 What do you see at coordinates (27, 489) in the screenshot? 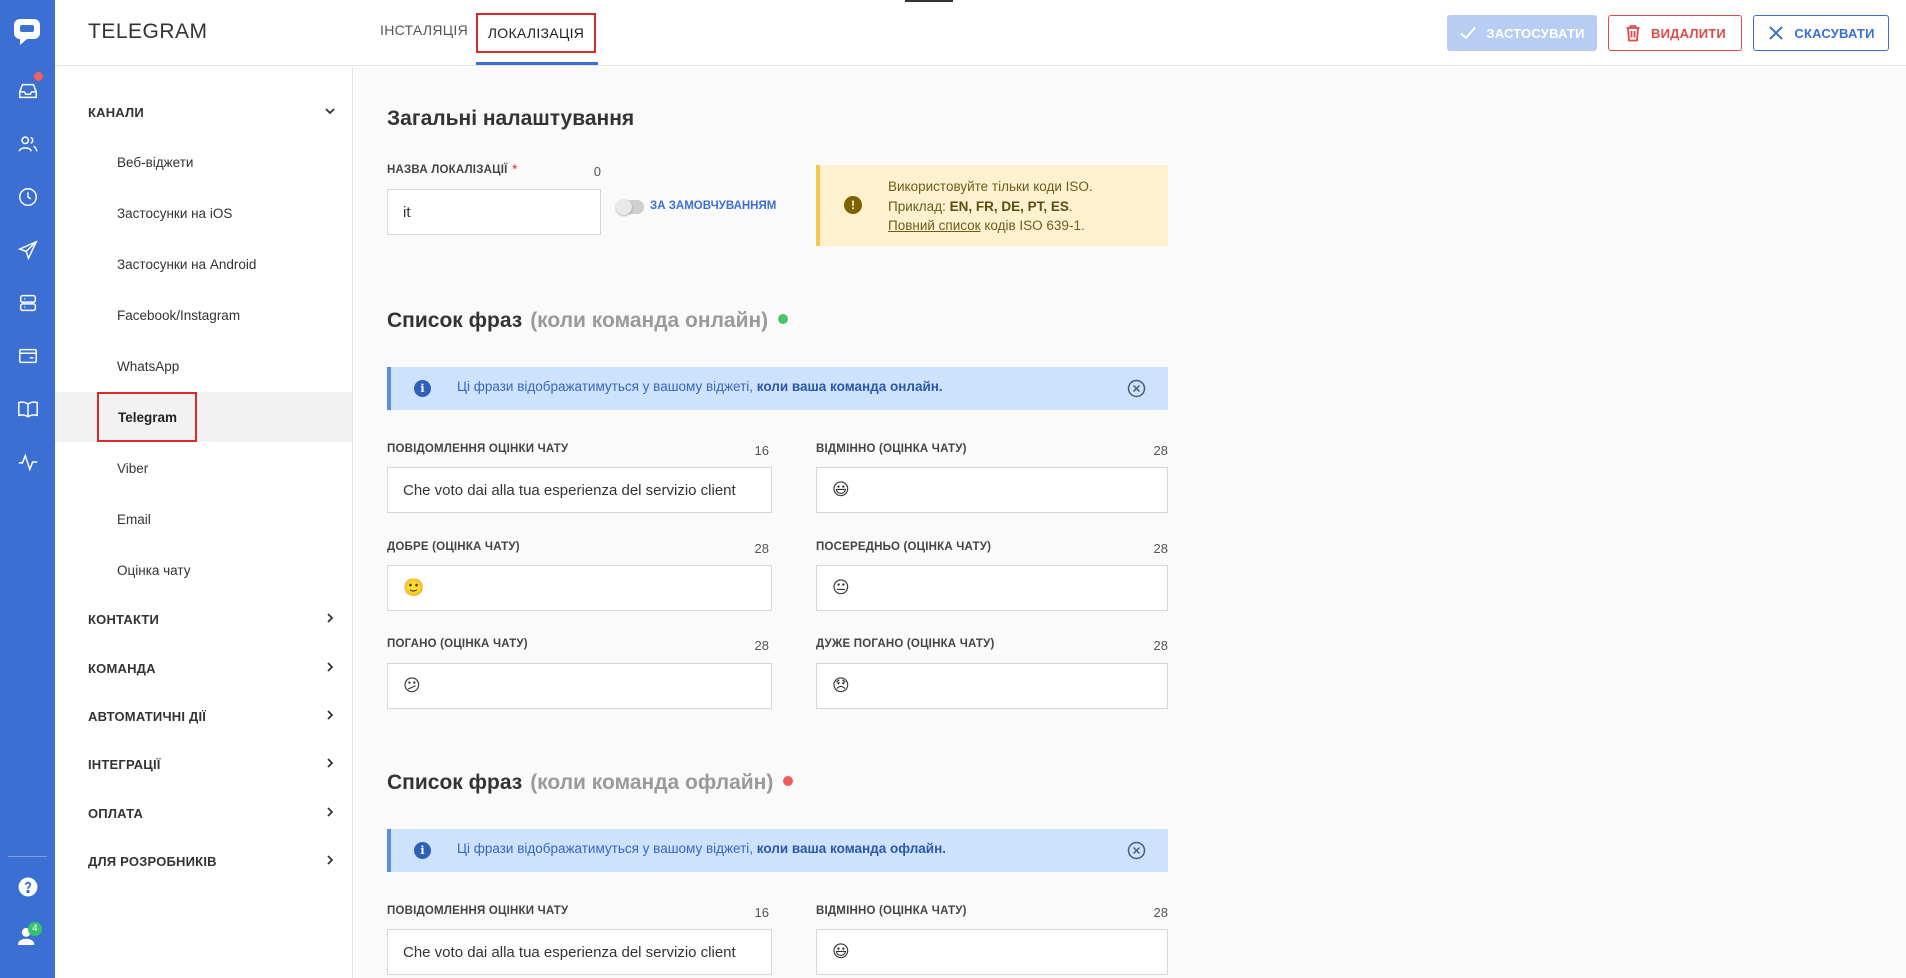
I see `icon-rail: 4` at bounding box center [27, 489].